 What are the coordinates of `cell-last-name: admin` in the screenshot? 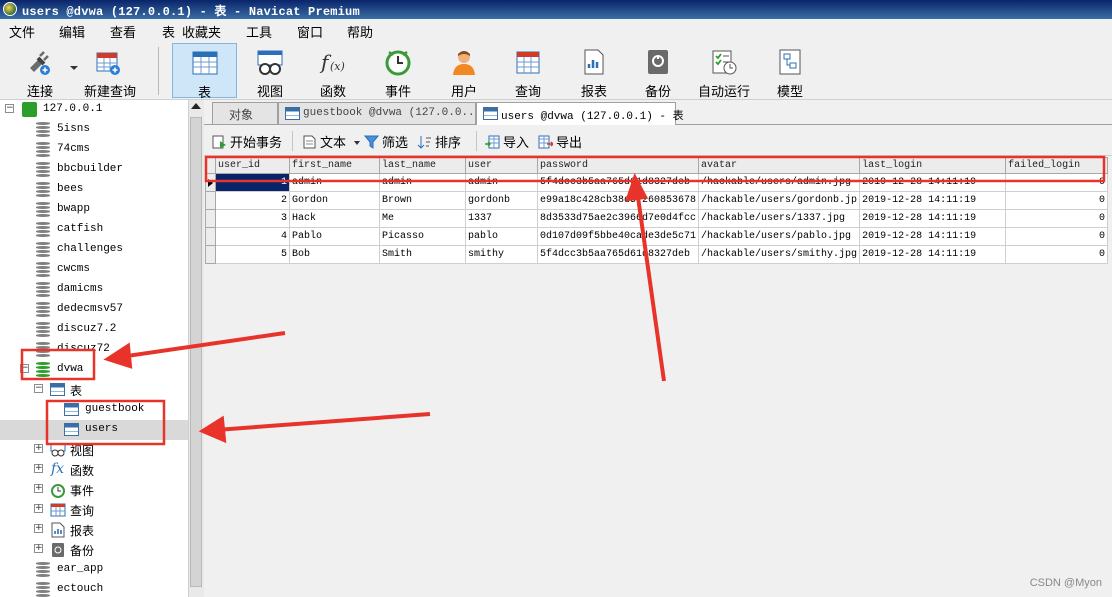 It's located at (422, 182).